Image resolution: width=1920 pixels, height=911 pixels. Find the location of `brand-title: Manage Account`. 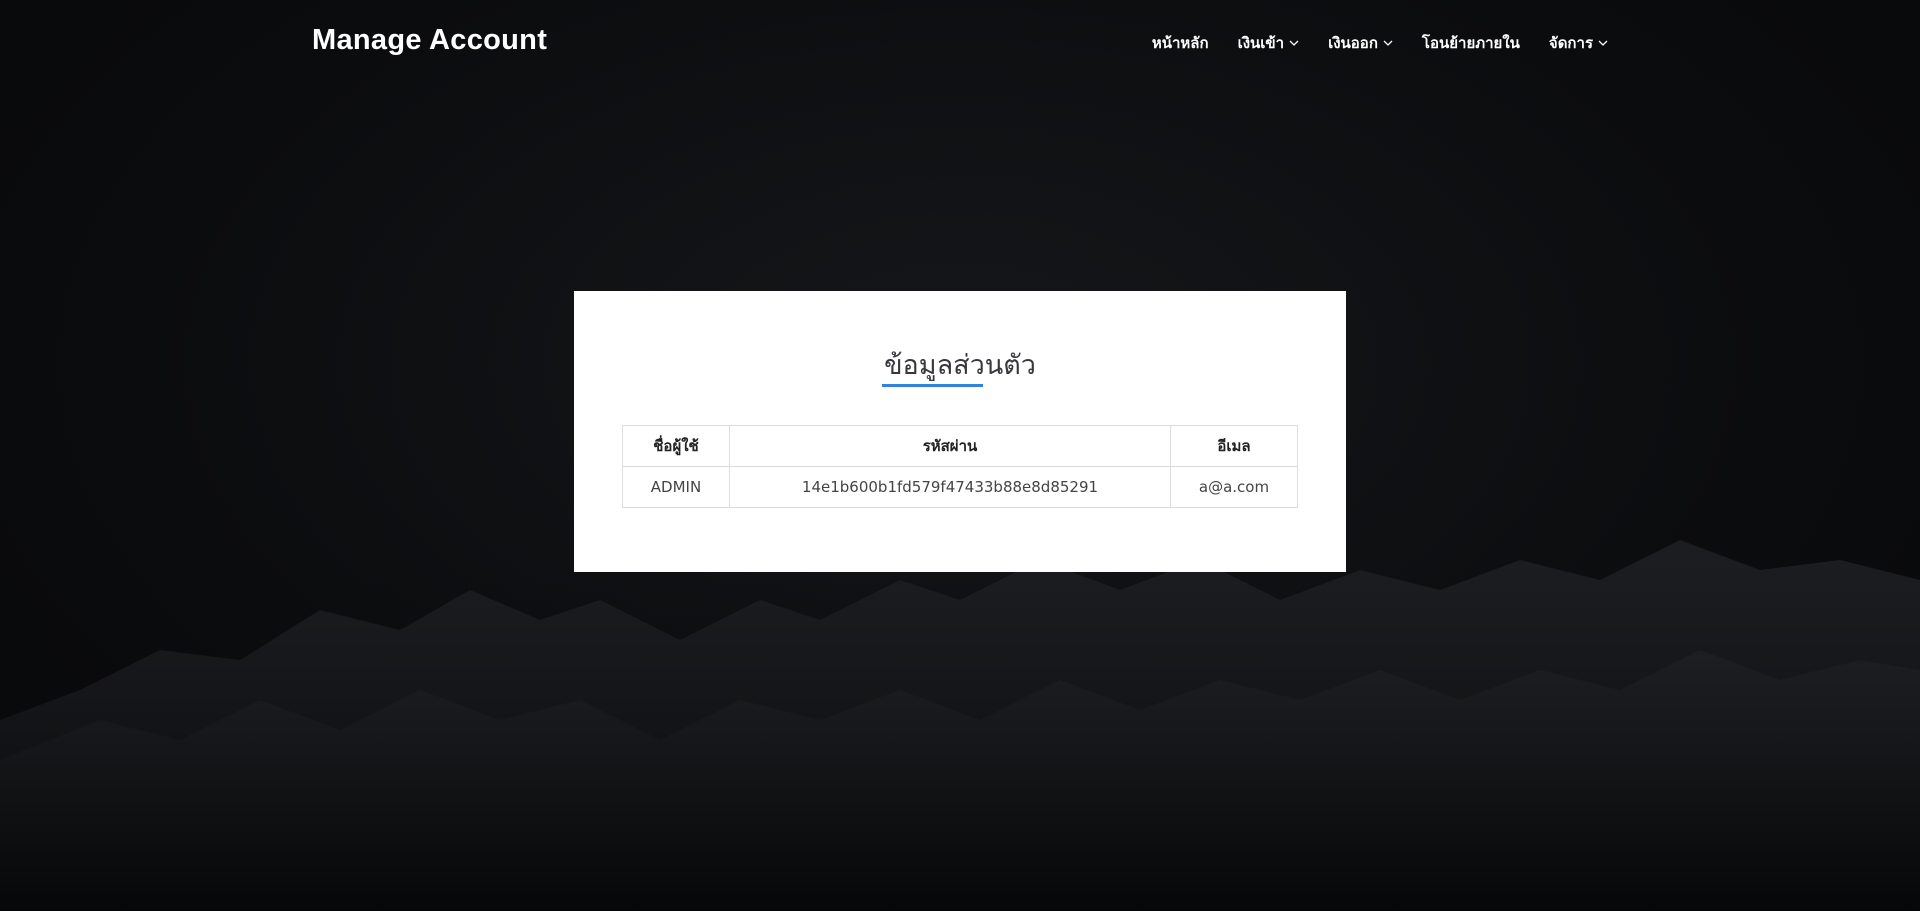

brand-title: Manage Account is located at coordinates (429, 40).